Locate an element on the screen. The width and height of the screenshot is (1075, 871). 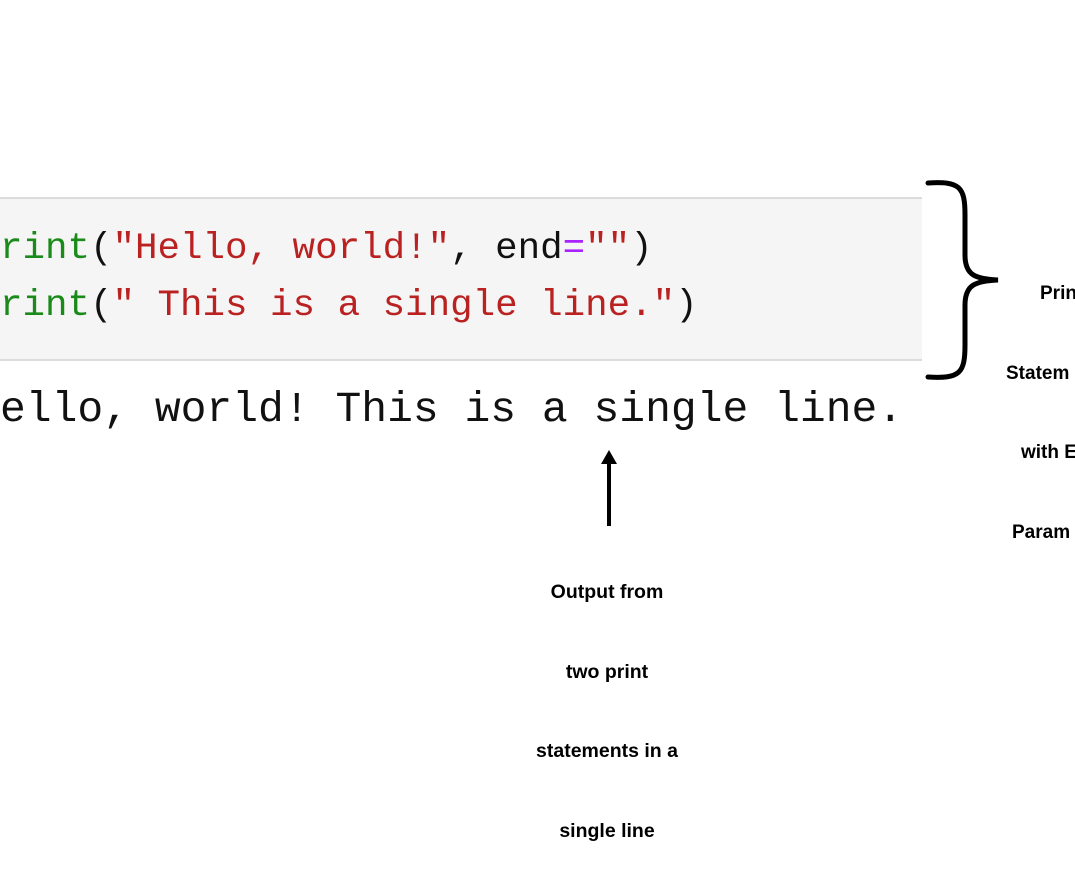
string-literal: " This is a single line." is located at coordinates (394, 306).